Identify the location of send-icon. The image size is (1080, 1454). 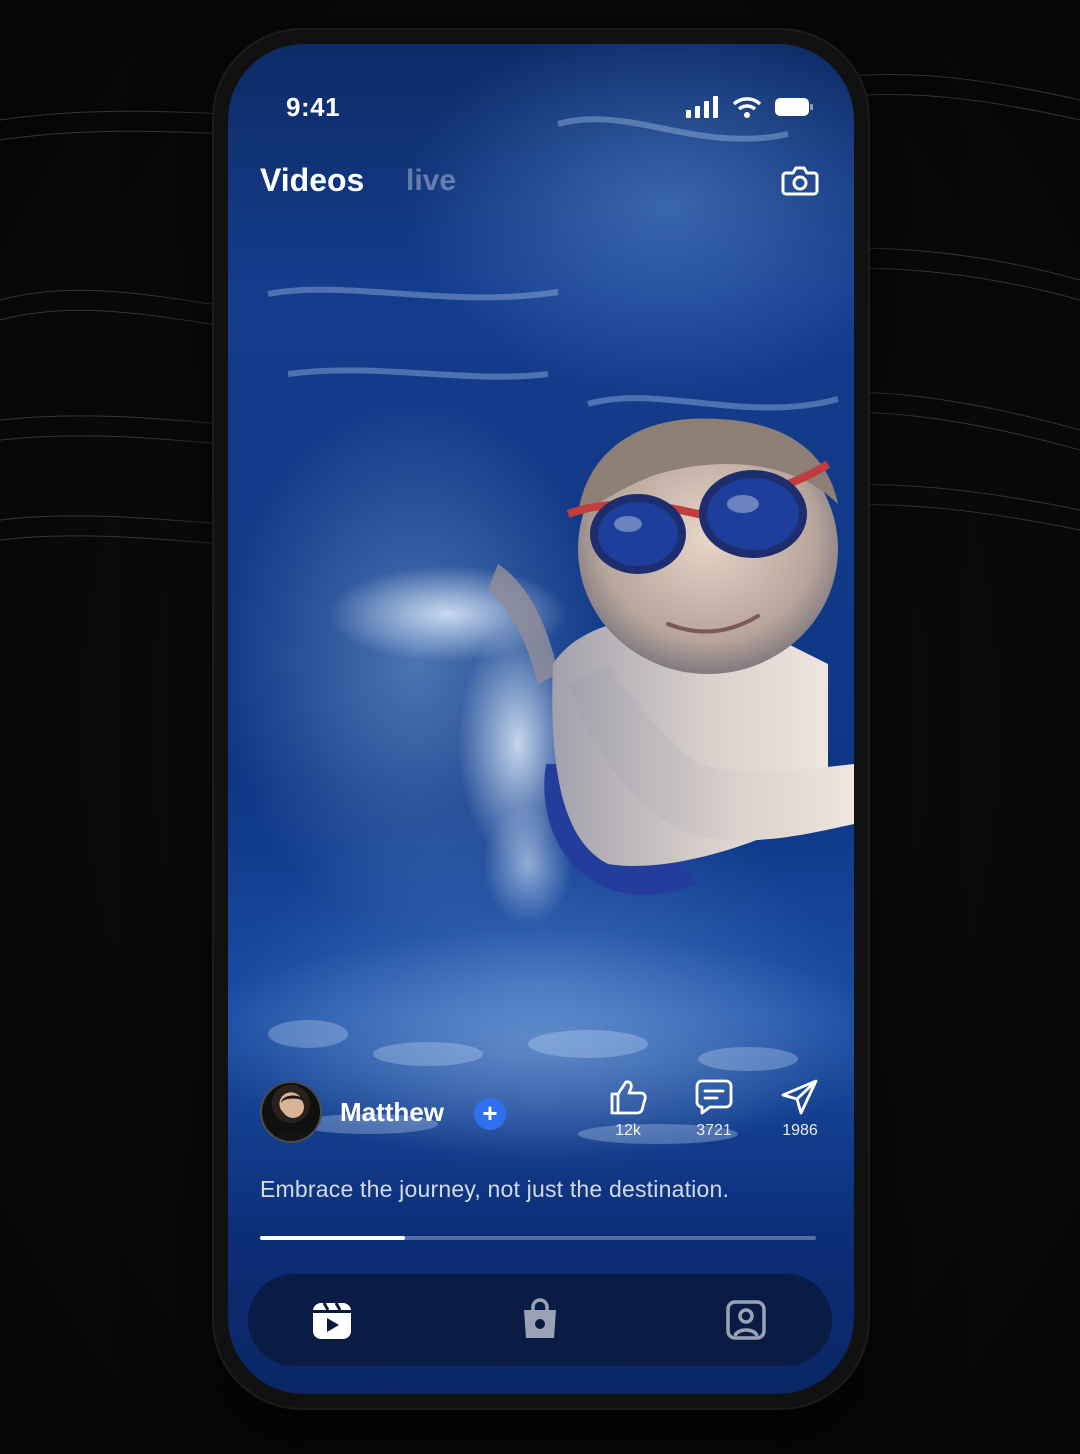
(799, 1097).